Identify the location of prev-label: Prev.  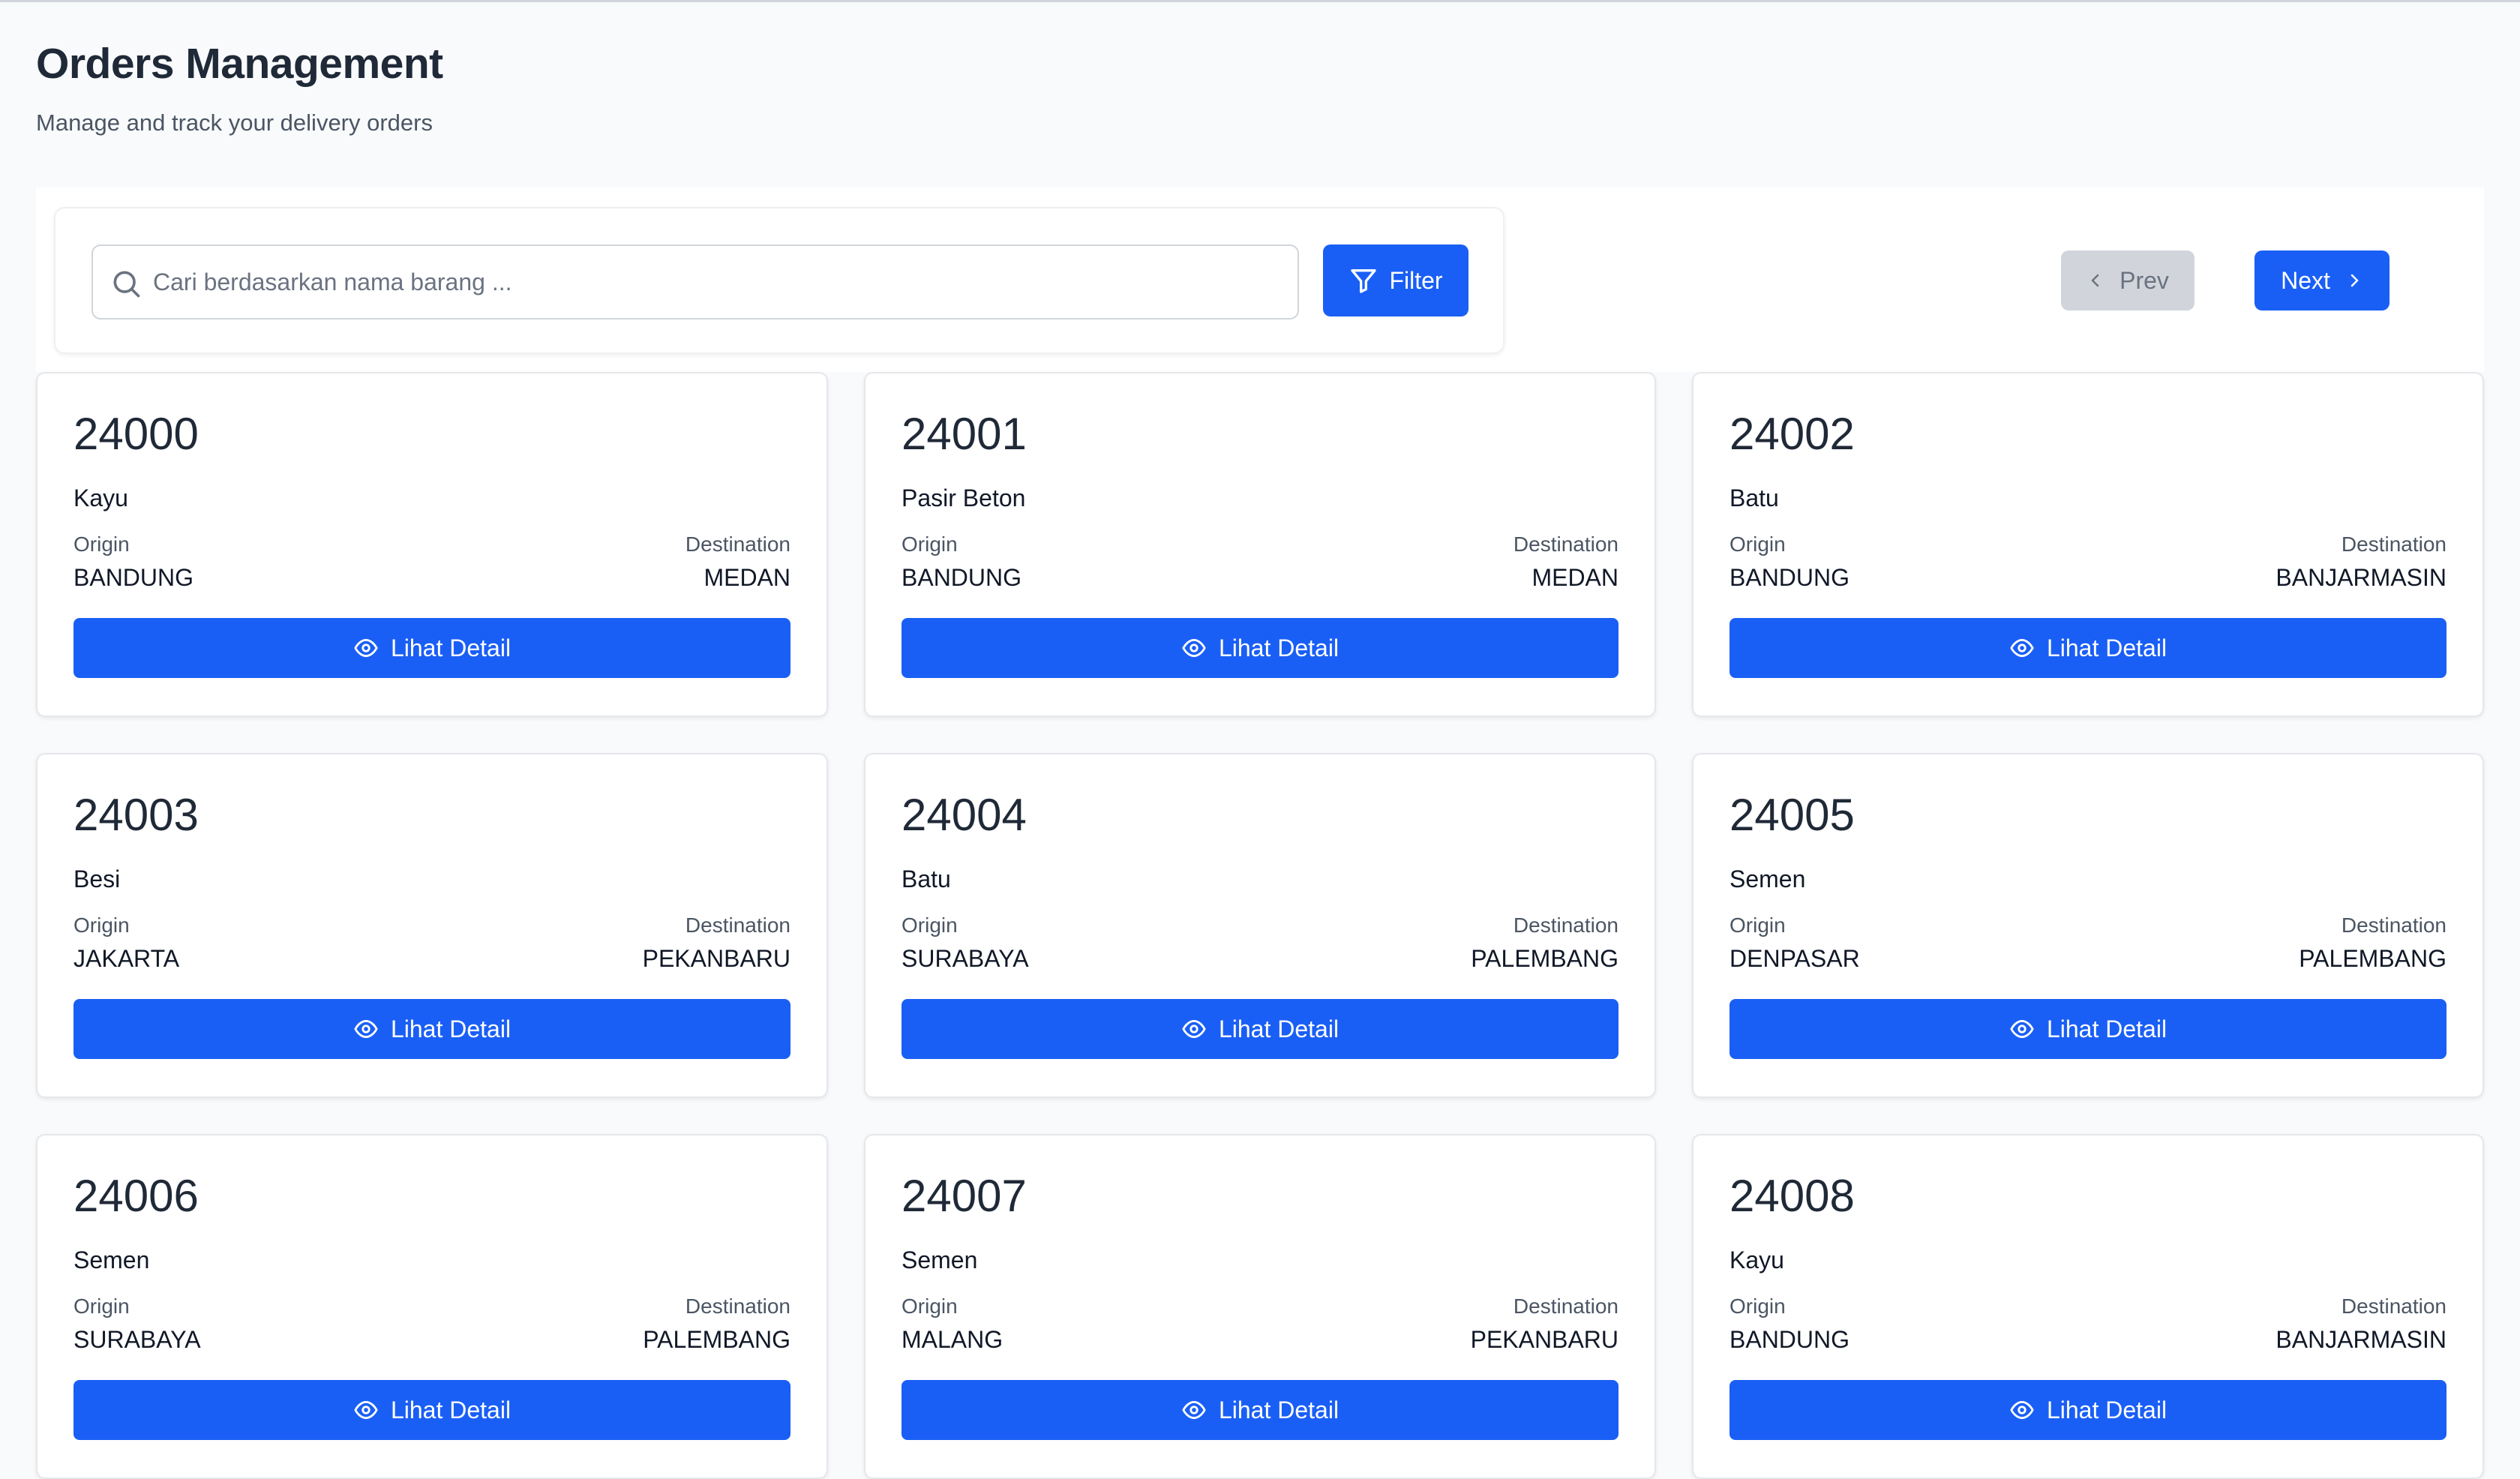
(2144, 280).